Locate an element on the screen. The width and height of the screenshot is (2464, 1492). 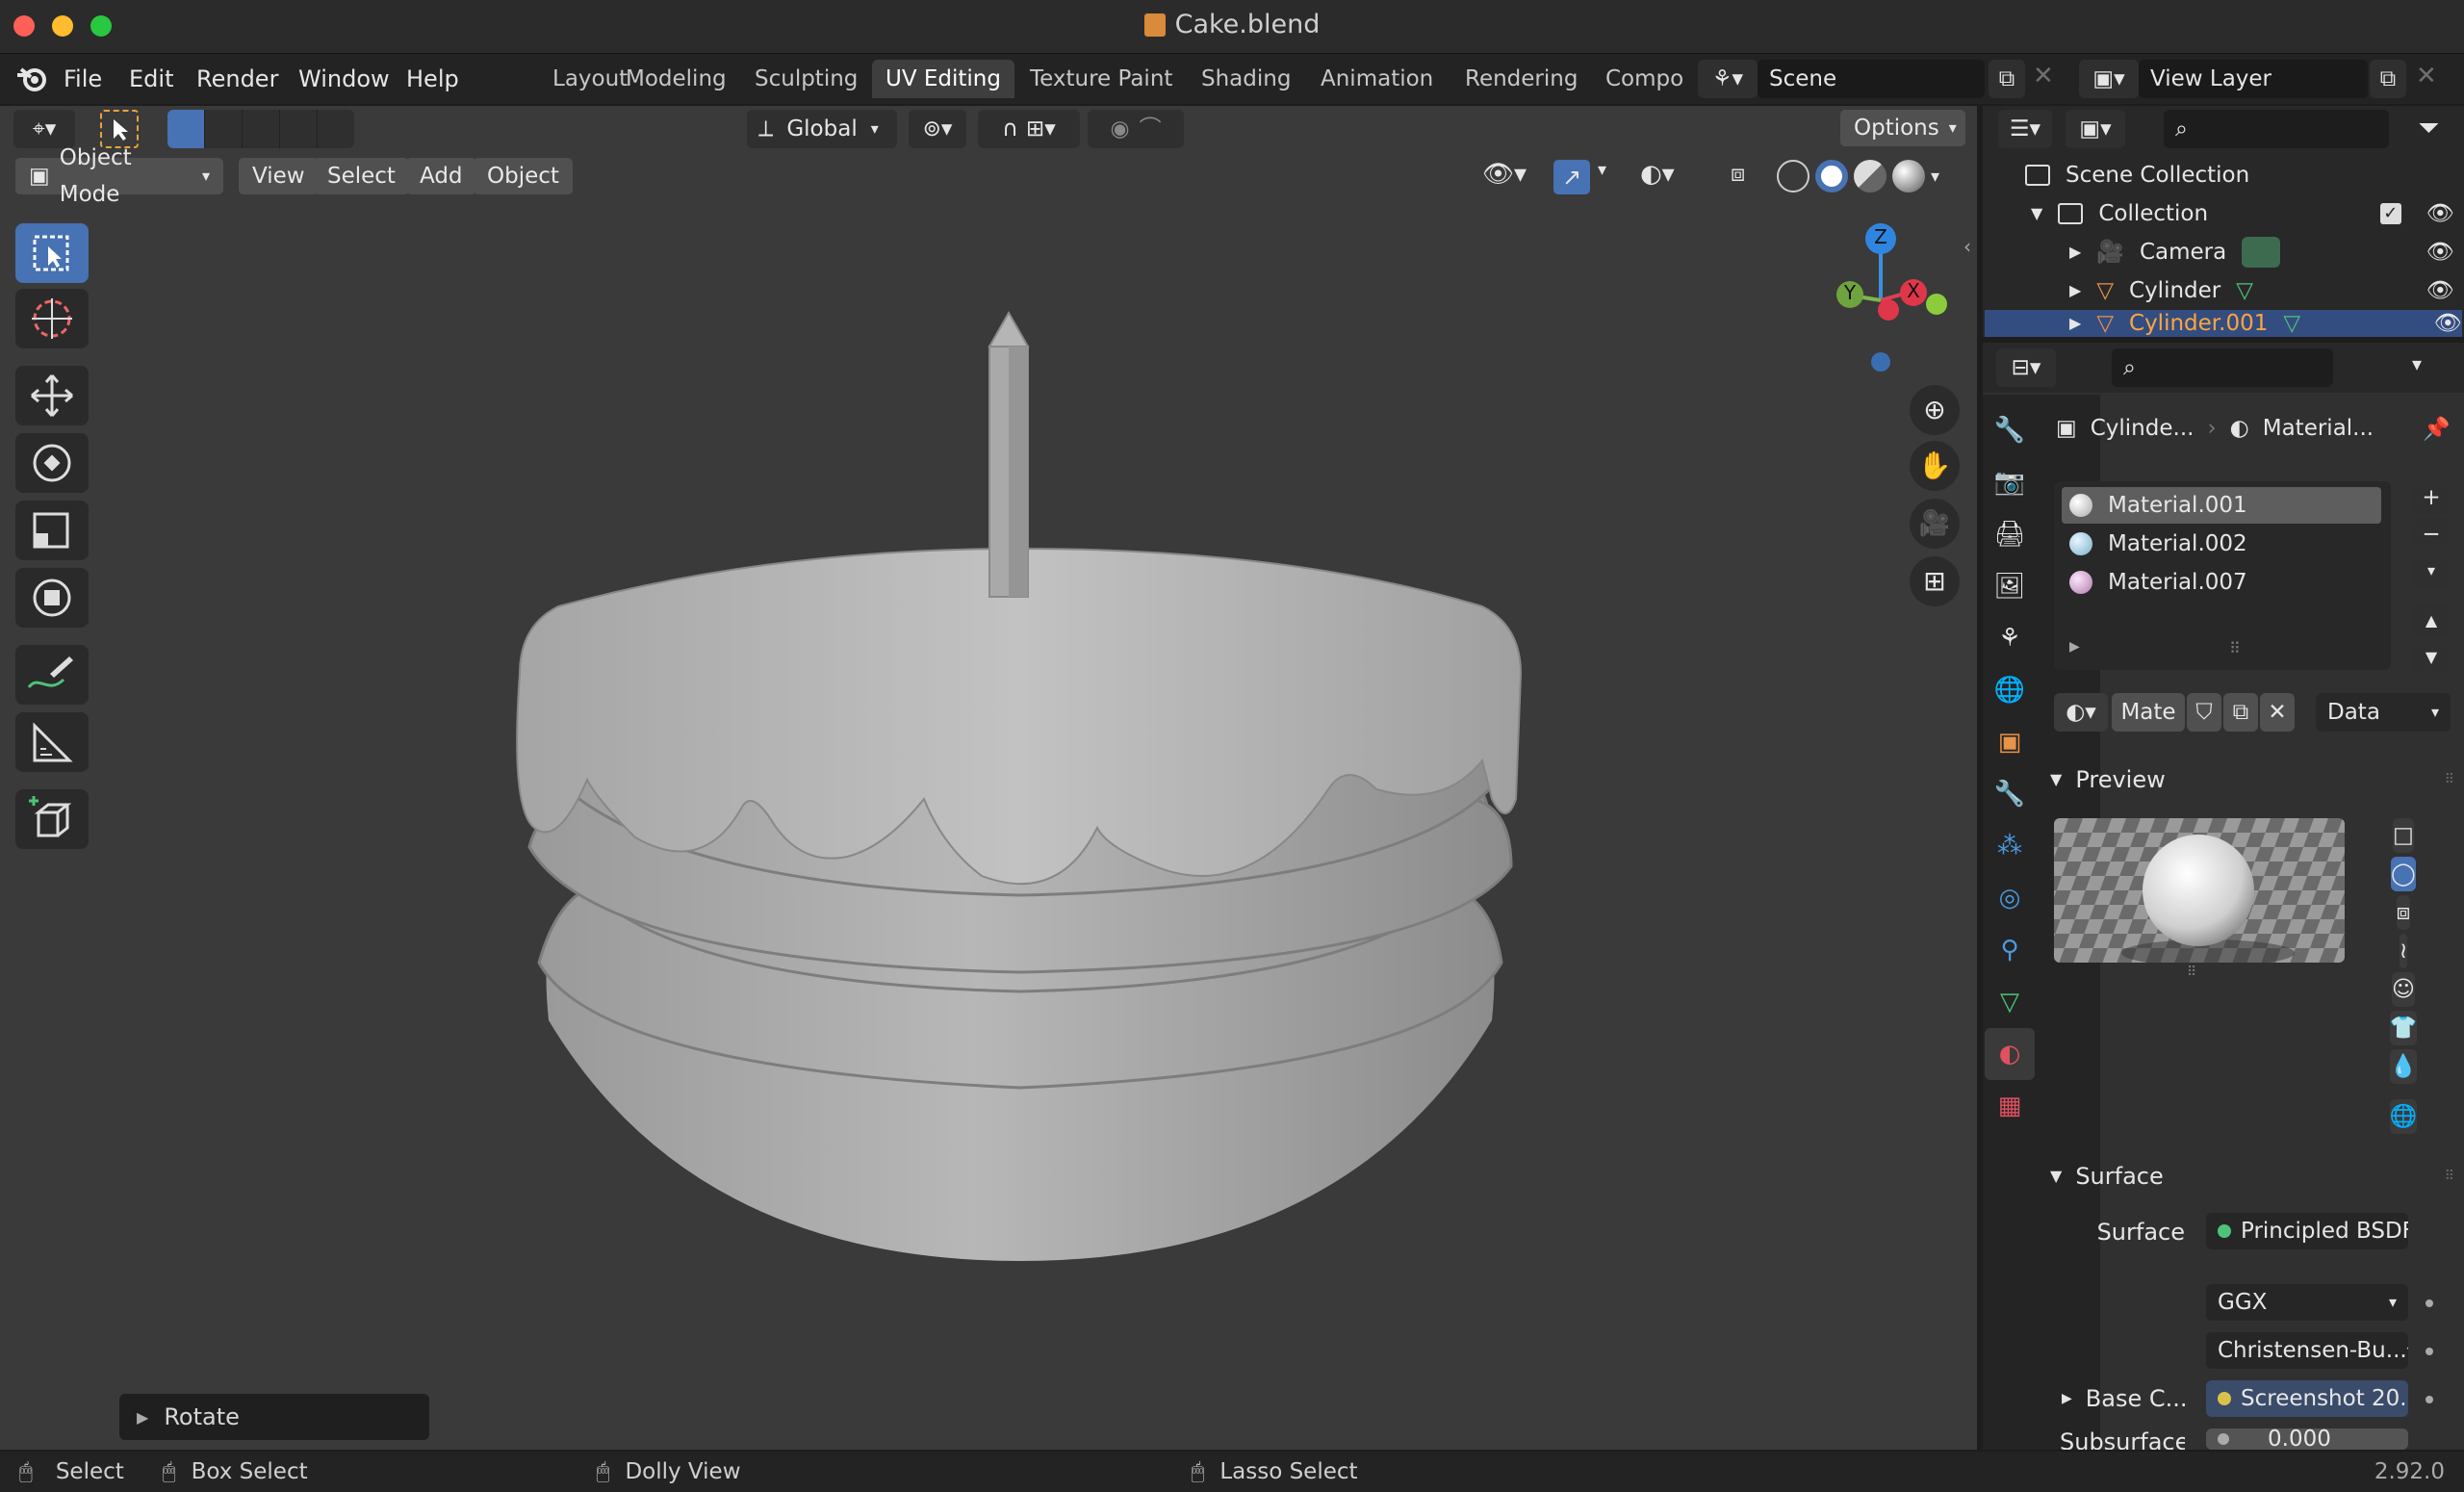
scene-tab-icon: ⚘ is located at coordinates (2010, 638).